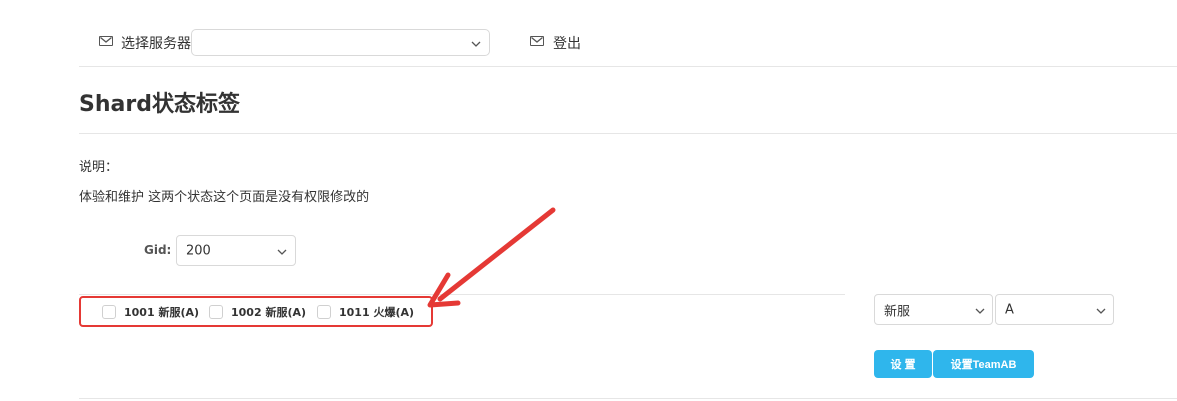 The image size is (1177, 401). I want to click on gid-select: 200, so click(236, 250).